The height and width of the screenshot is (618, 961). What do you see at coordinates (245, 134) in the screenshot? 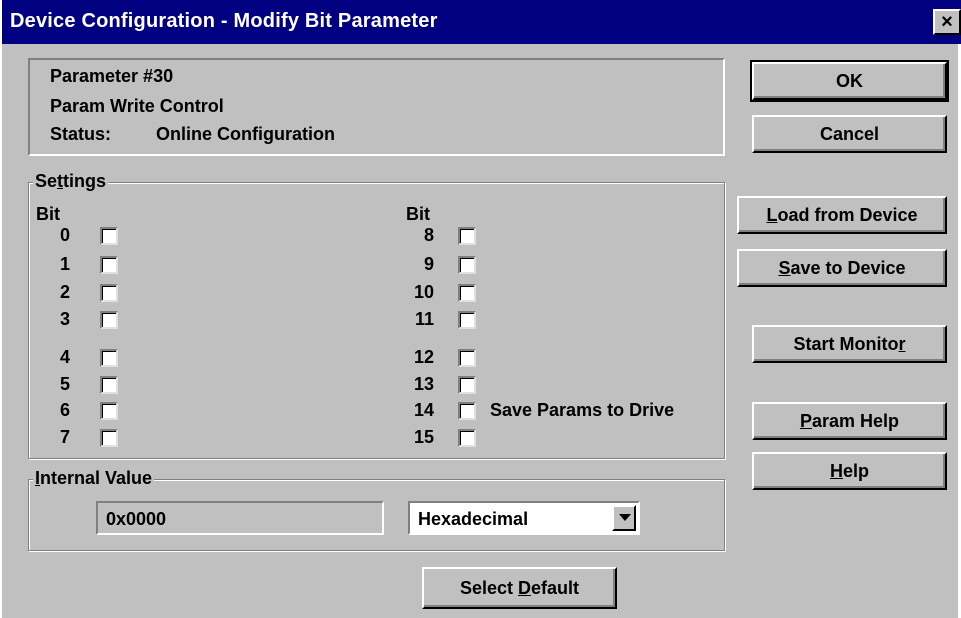
I see `status-value: Online Configuration` at bounding box center [245, 134].